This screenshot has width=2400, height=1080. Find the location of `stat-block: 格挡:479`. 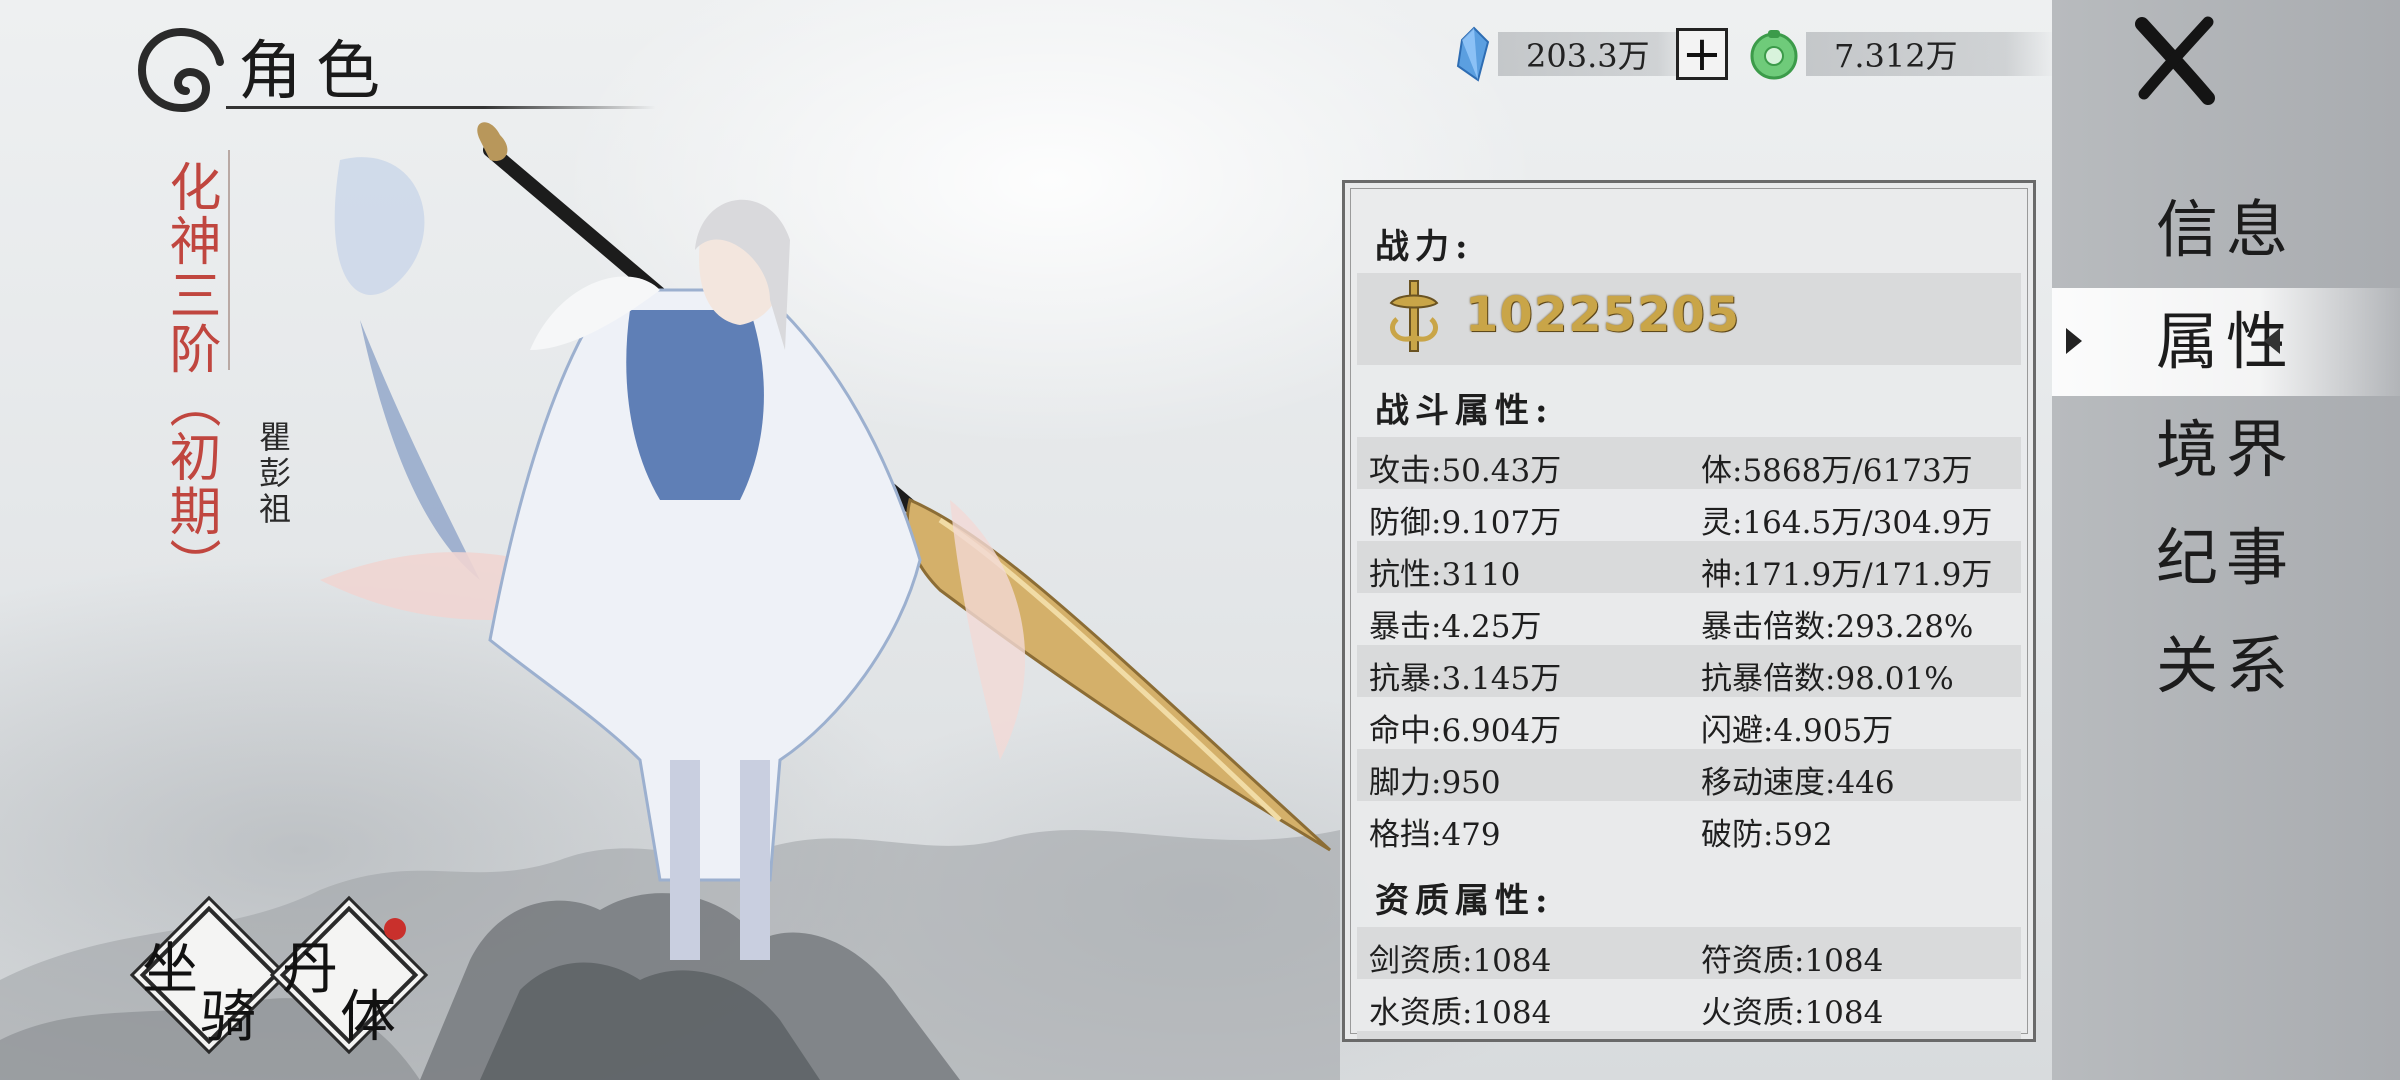

stat-block: 格挡:479 is located at coordinates (1435, 835).